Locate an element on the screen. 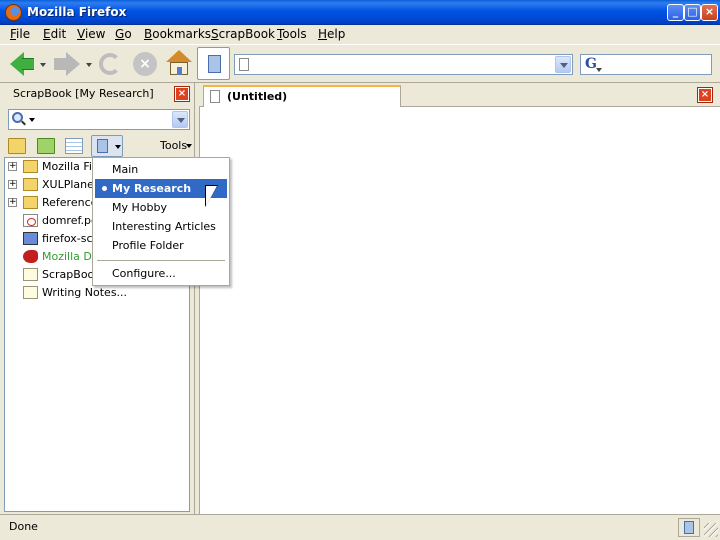  radio-dot-icon is located at coordinates (104, 188).